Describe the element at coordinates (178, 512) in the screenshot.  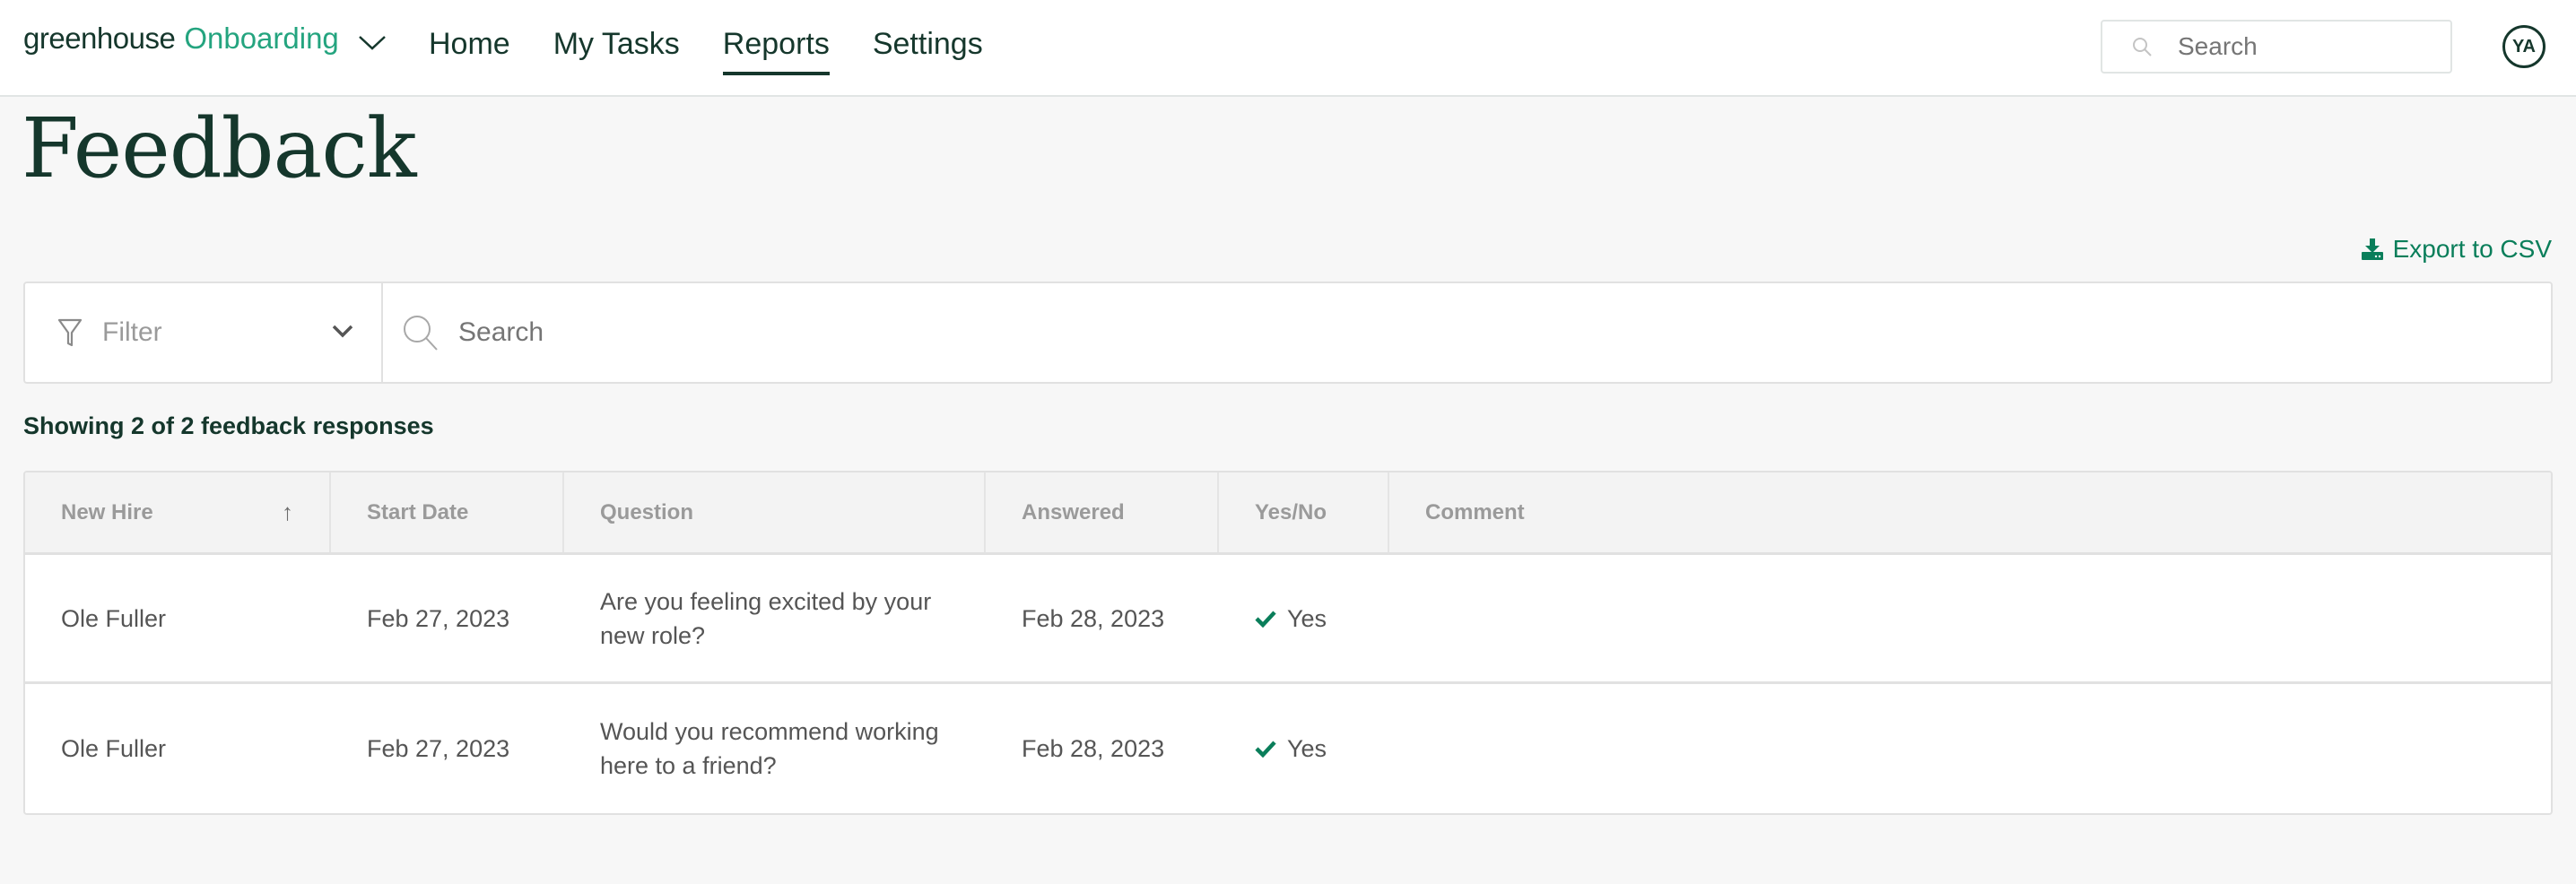
I see `column-header-new-hire: New Hire ↑` at that location.